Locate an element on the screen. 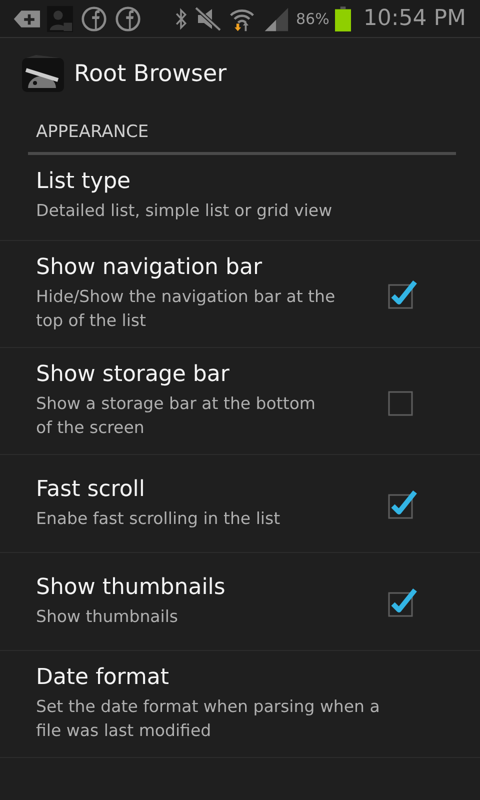  section-header: APPEARANCE is located at coordinates (92, 132).